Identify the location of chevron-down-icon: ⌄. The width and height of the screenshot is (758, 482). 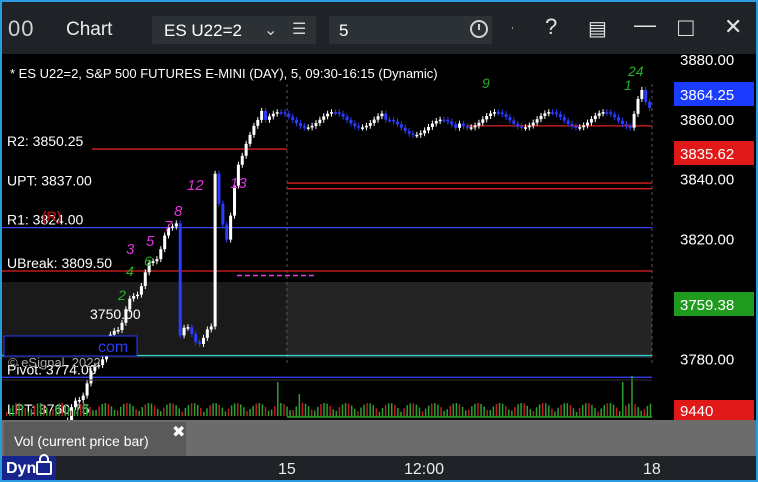
(270, 30).